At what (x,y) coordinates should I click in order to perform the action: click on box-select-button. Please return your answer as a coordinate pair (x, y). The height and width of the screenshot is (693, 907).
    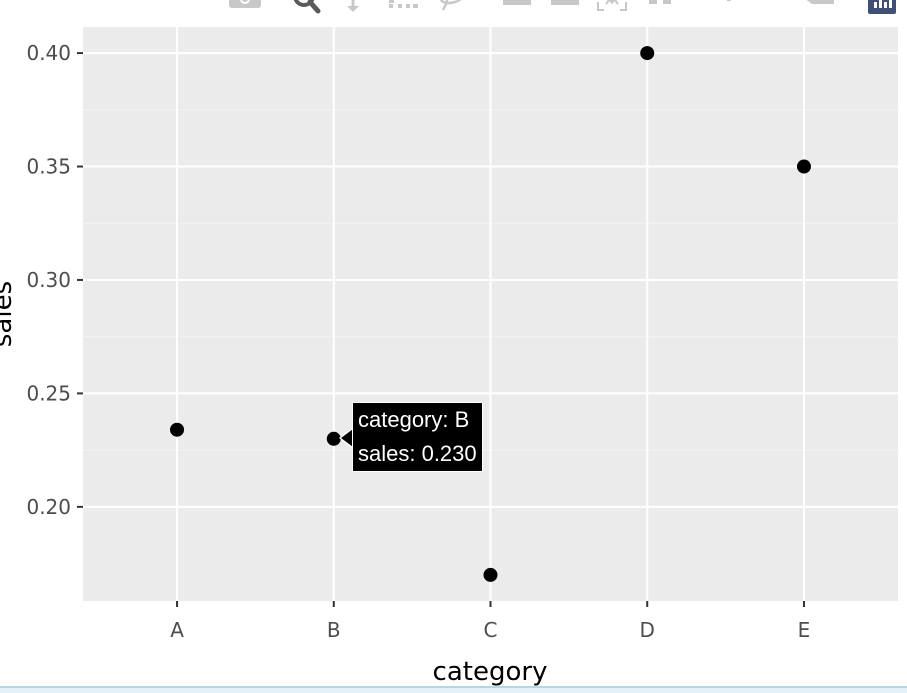
    Looking at the image, I should click on (403, 6).